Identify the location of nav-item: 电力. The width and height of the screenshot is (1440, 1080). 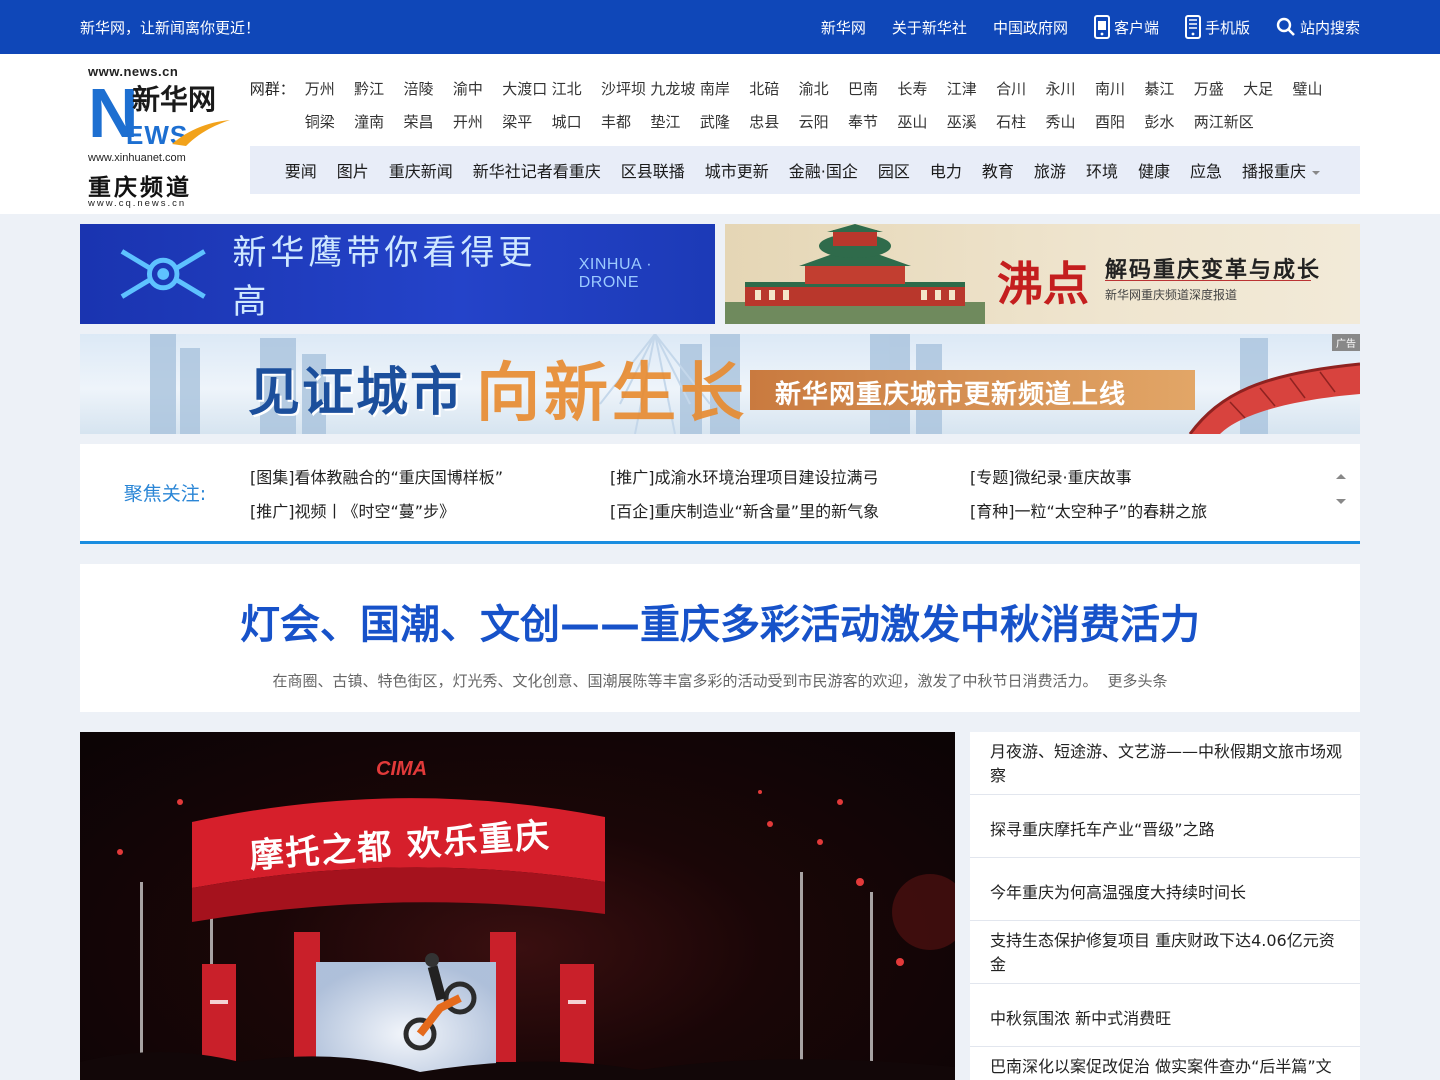
(946, 170).